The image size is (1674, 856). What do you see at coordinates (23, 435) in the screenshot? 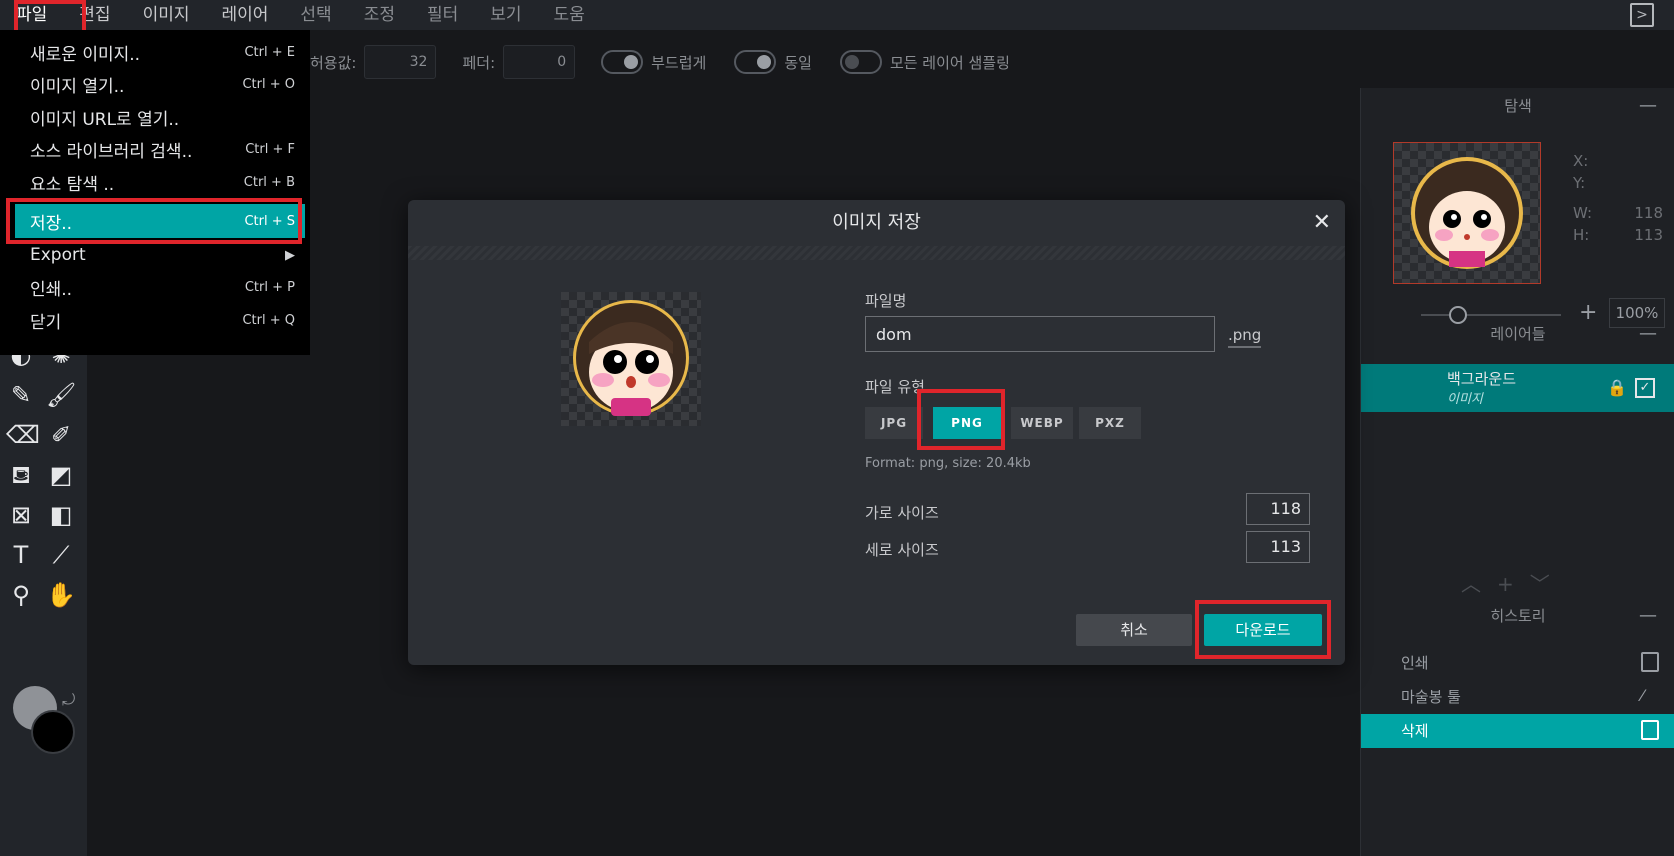
I see `eraser-icon: ⌫` at bounding box center [23, 435].